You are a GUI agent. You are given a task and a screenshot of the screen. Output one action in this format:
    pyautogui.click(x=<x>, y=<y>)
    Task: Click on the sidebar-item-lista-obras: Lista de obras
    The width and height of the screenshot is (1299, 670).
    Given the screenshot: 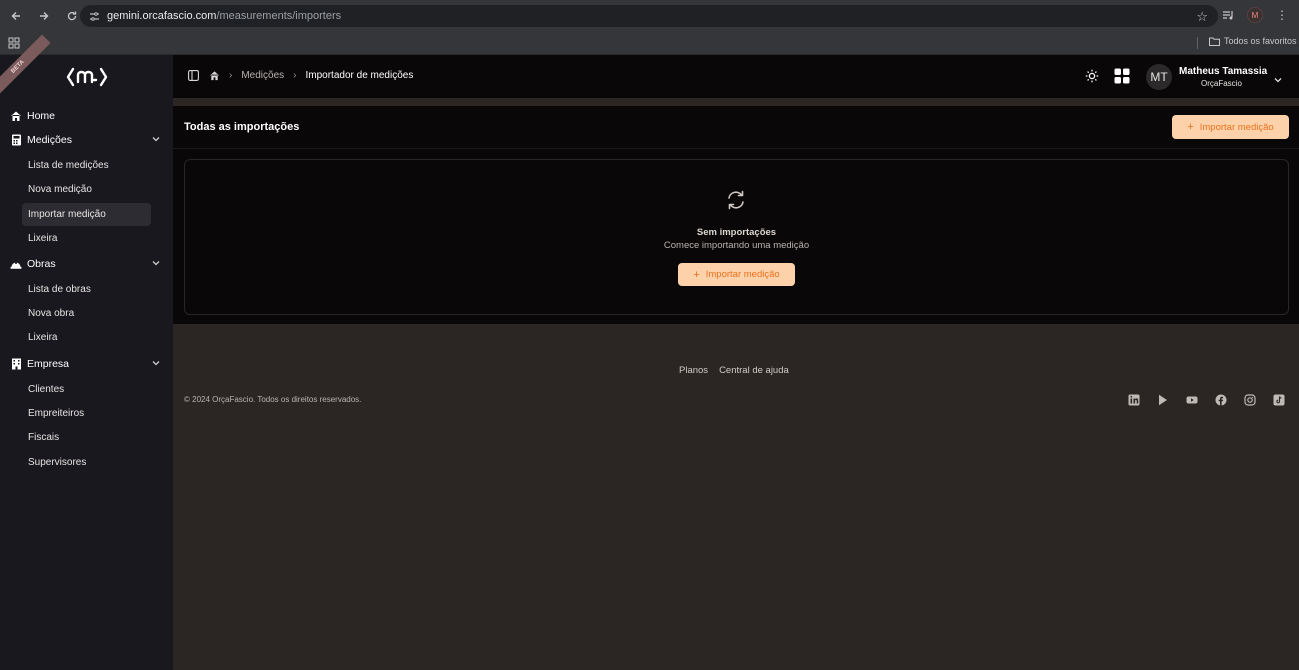 What is the action you would take?
    pyautogui.click(x=86, y=289)
    